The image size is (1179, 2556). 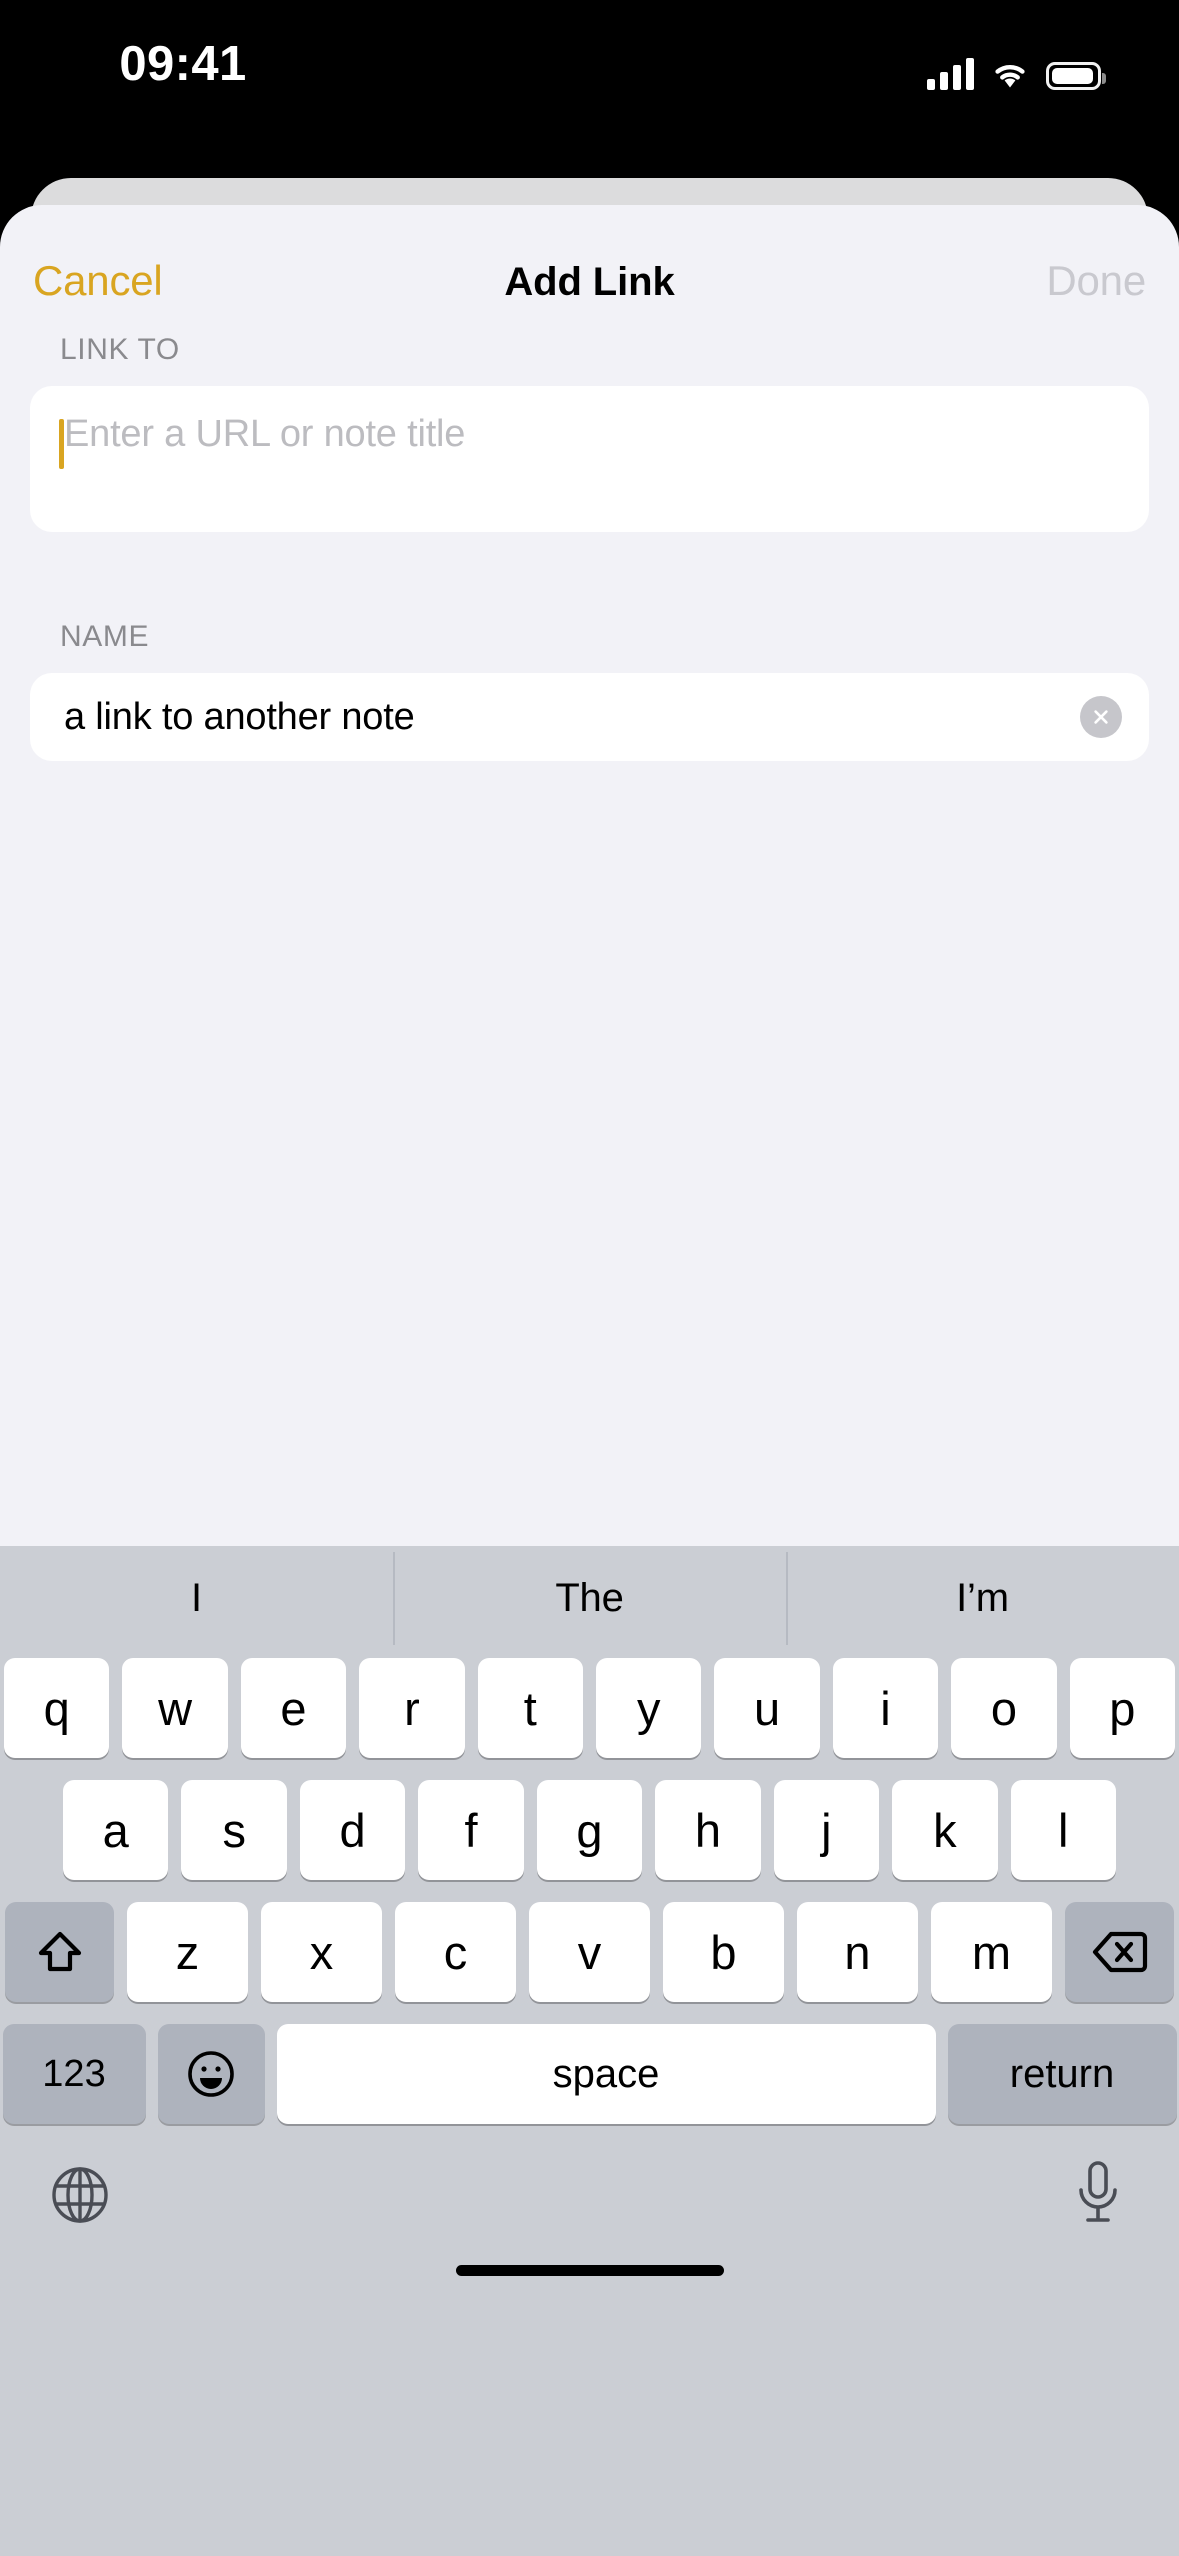 I want to click on key-k: k, so click(x=945, y=1830).